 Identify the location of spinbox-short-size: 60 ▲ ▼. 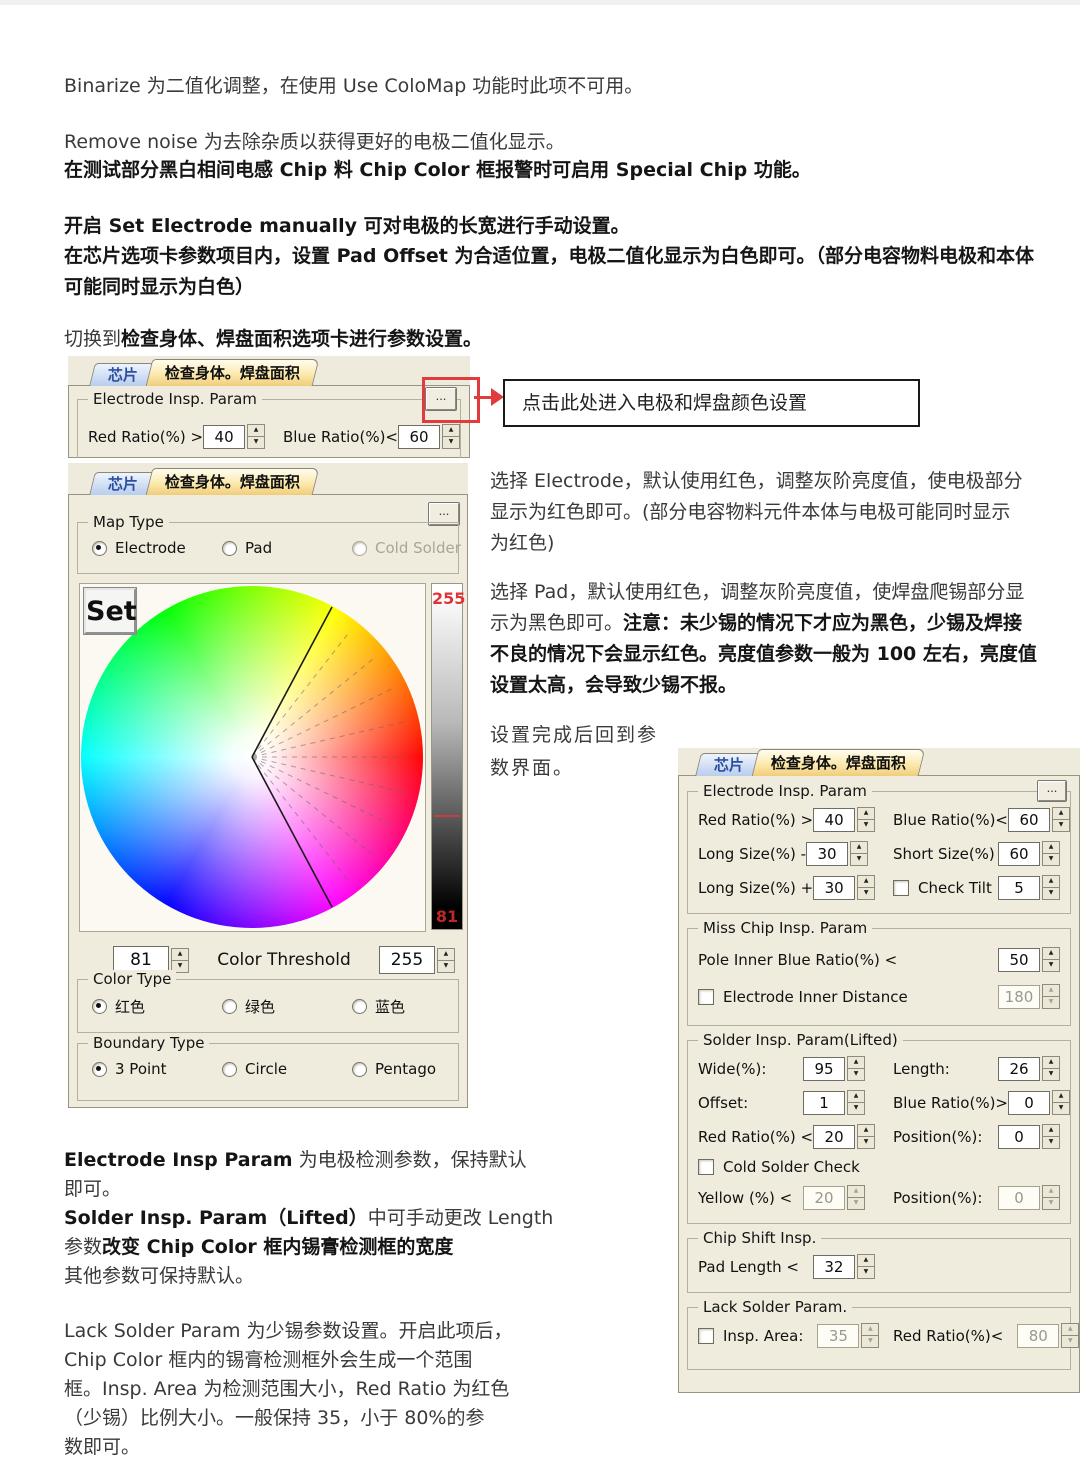
(1029, 853).